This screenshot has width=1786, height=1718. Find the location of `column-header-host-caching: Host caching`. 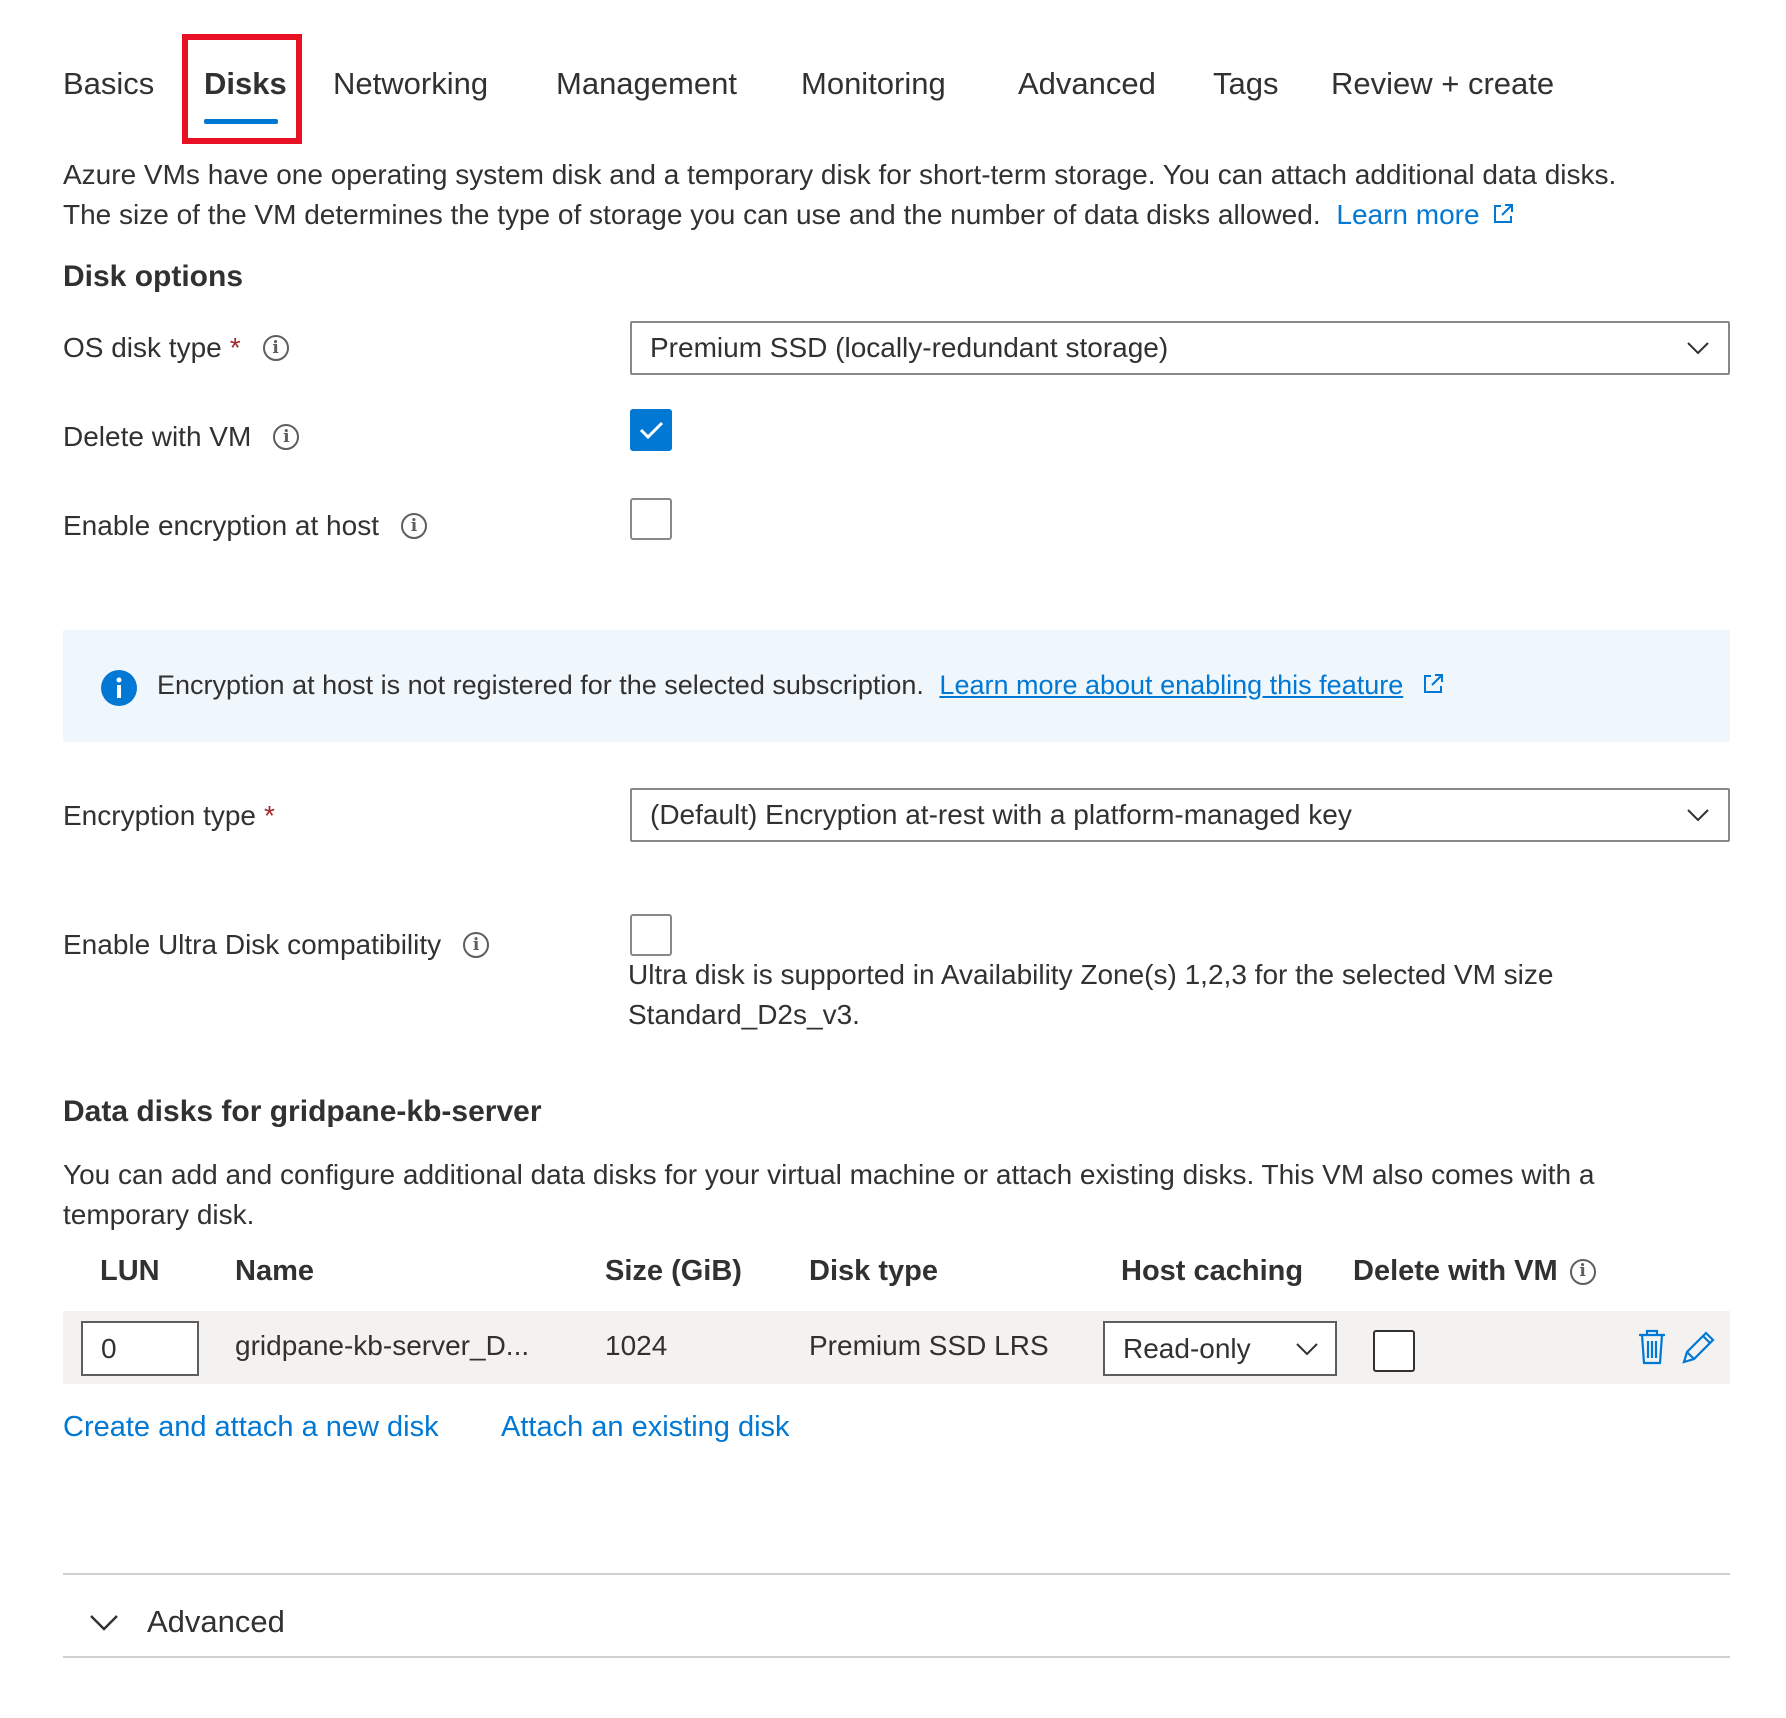

column-header-host-caching: Host caching is located at coordinates (1212, 1271).